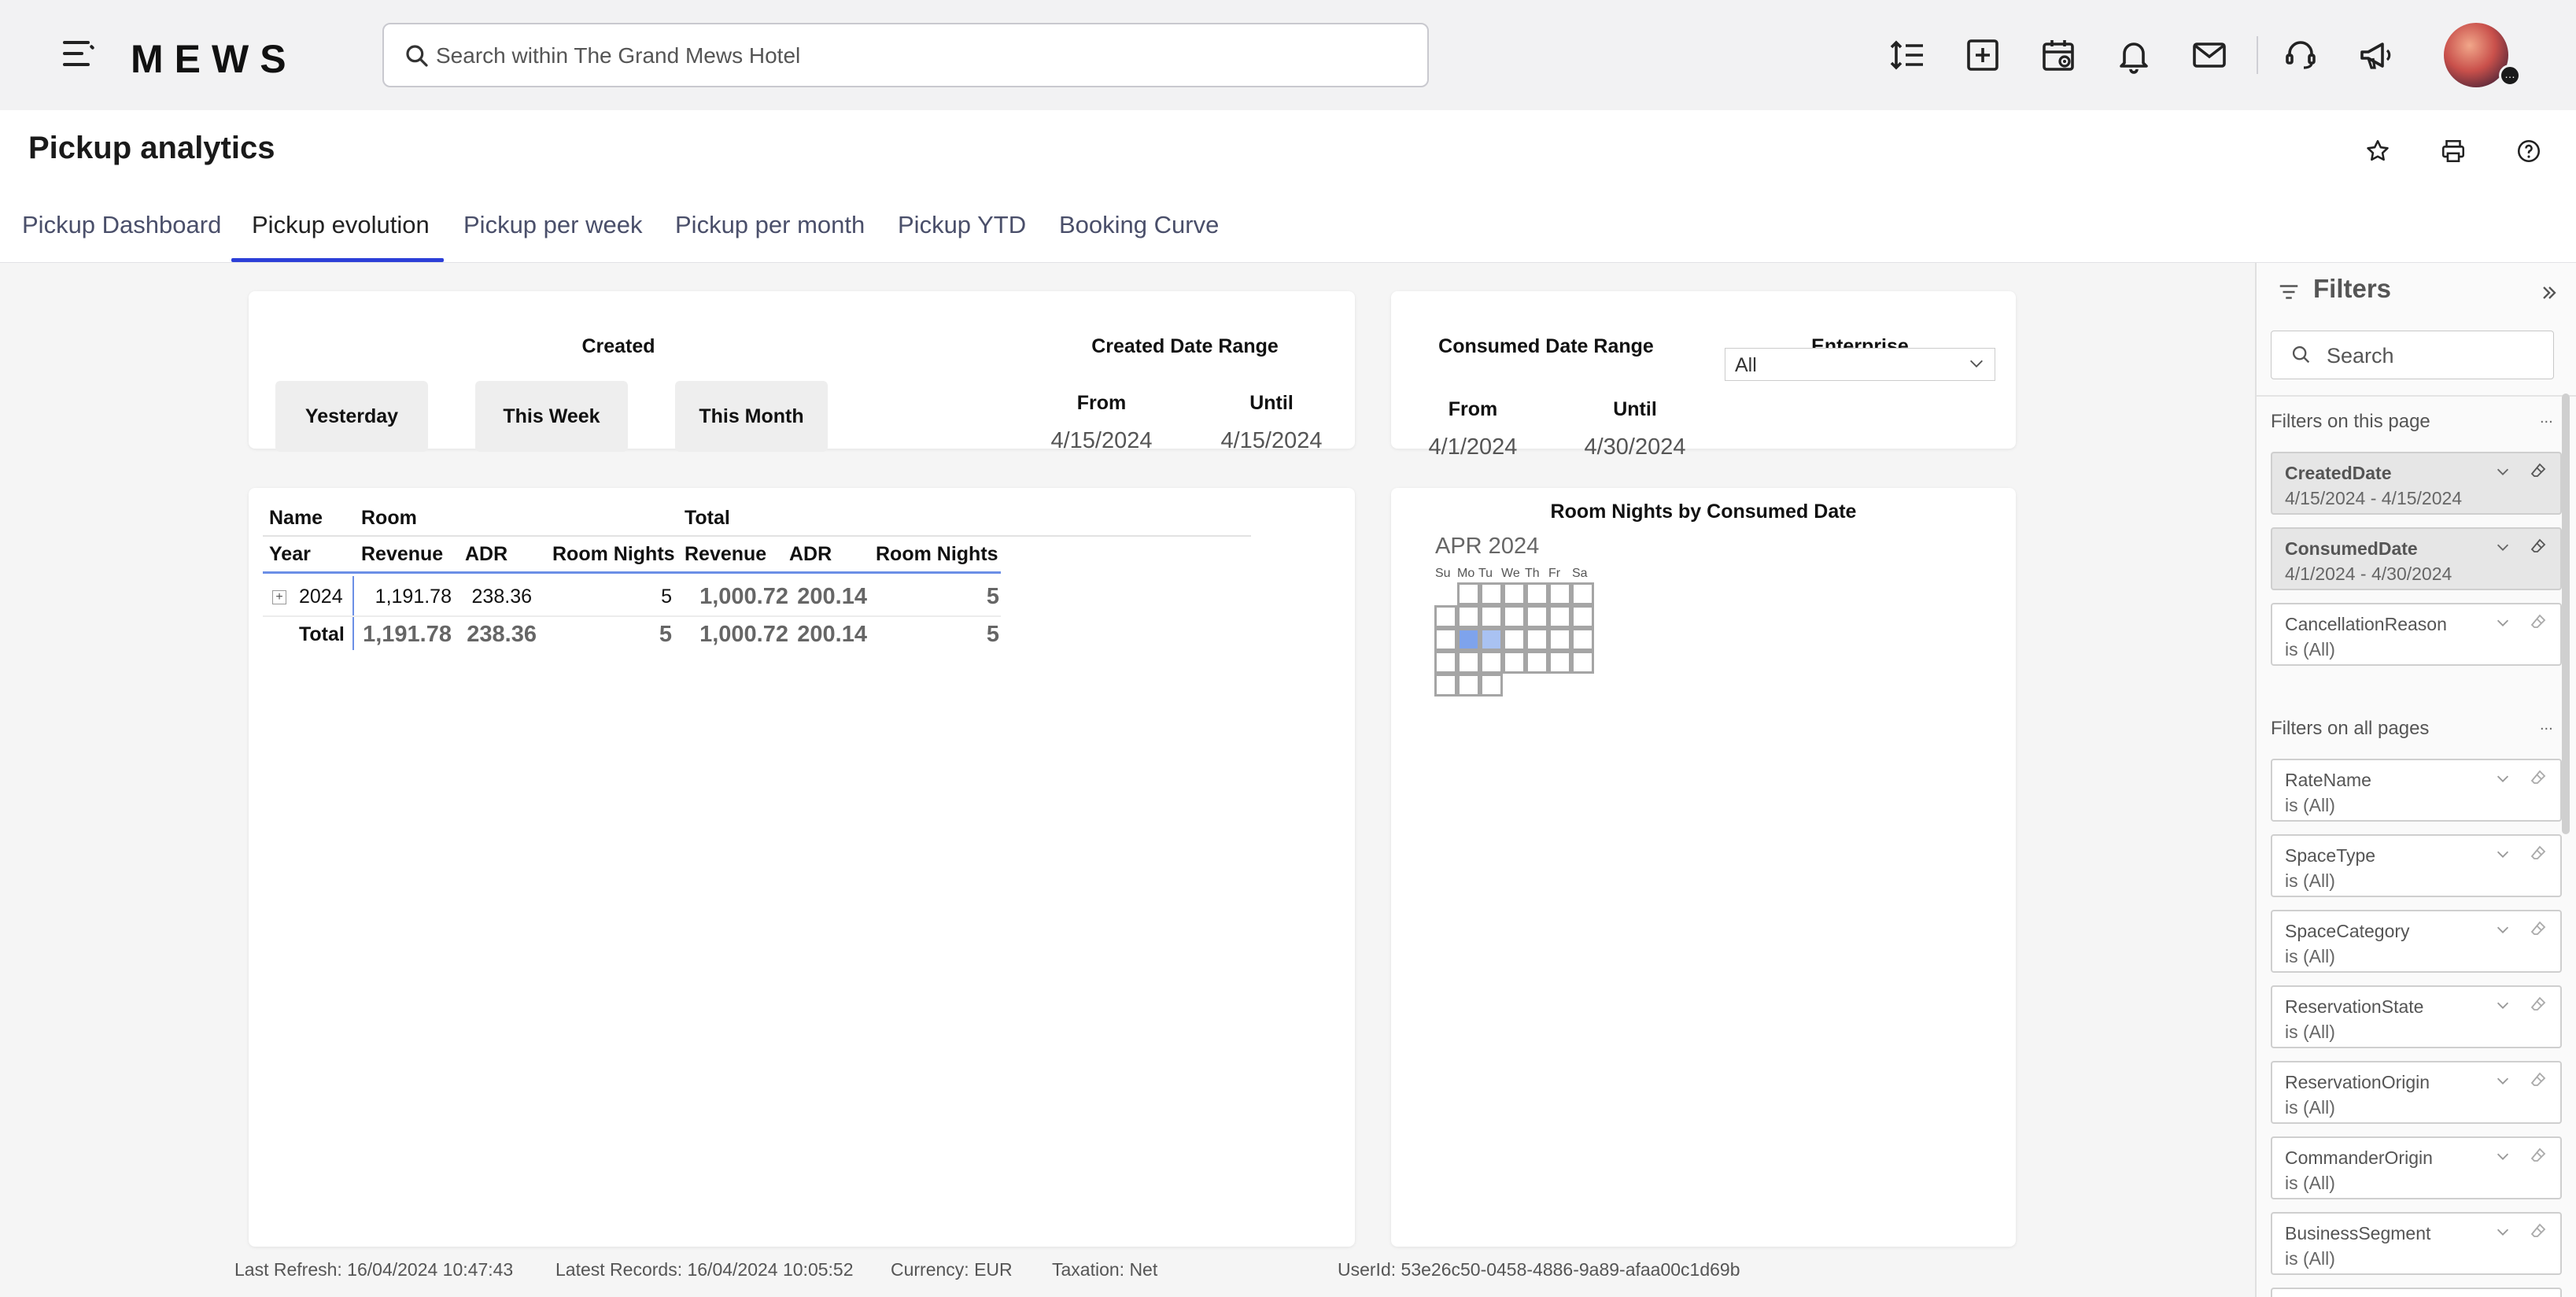 This screenshot has height=1297, width=2576. I want to click on enterprise-dropdown: All, so click(1860, 364).